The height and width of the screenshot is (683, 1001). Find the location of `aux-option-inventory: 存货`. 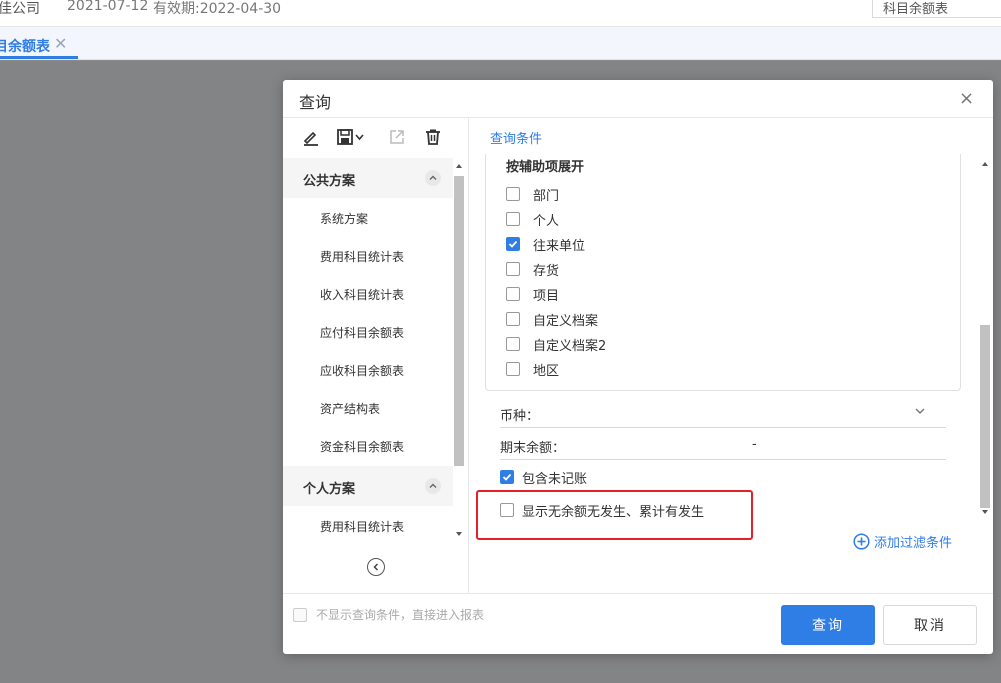

aux-option-inventory: 存货 is located at coordinates (532, 269).